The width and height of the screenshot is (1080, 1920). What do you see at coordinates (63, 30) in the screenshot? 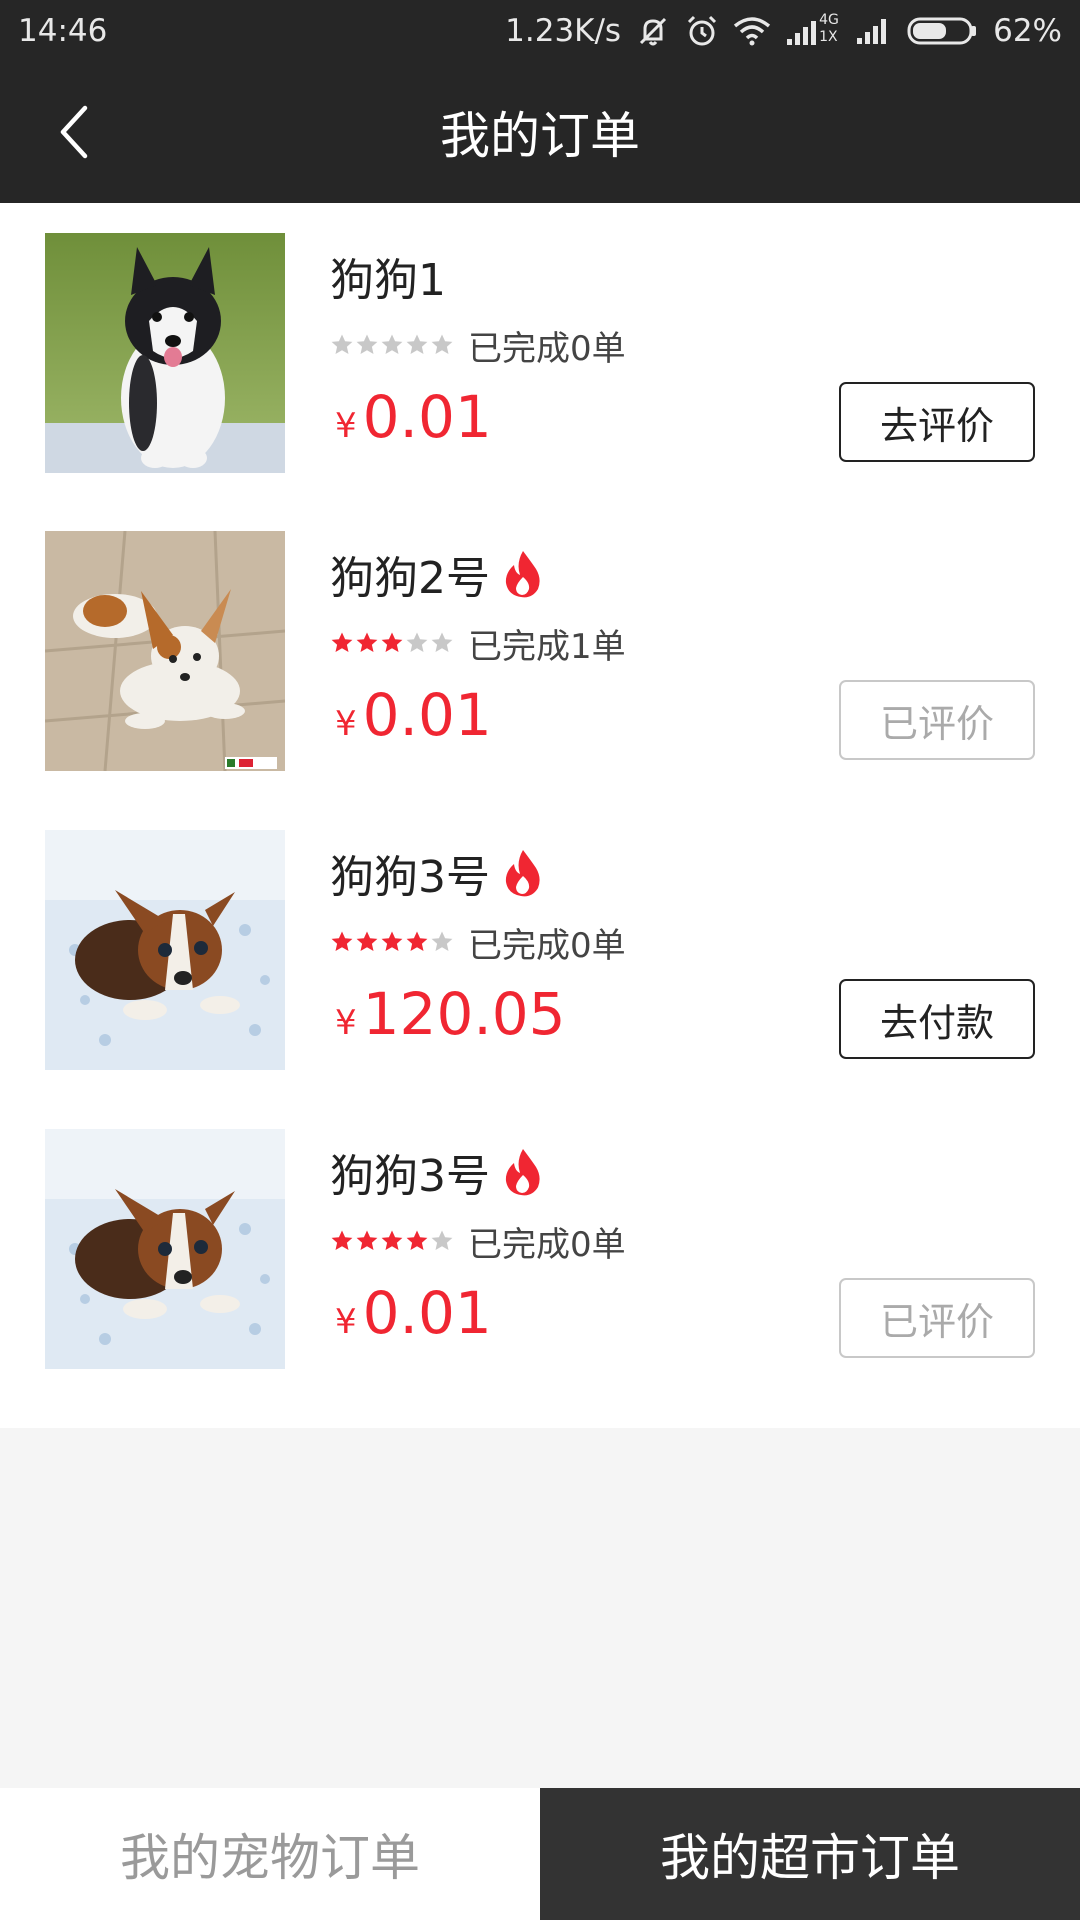
I see `status-time: 14:46` at bounding box center [63, 30].